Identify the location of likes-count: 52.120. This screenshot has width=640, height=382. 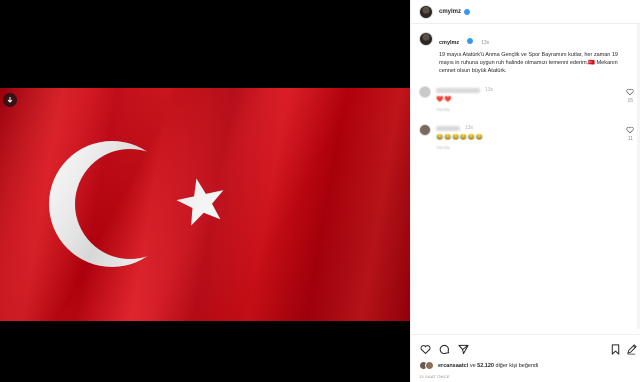
(485, 366).